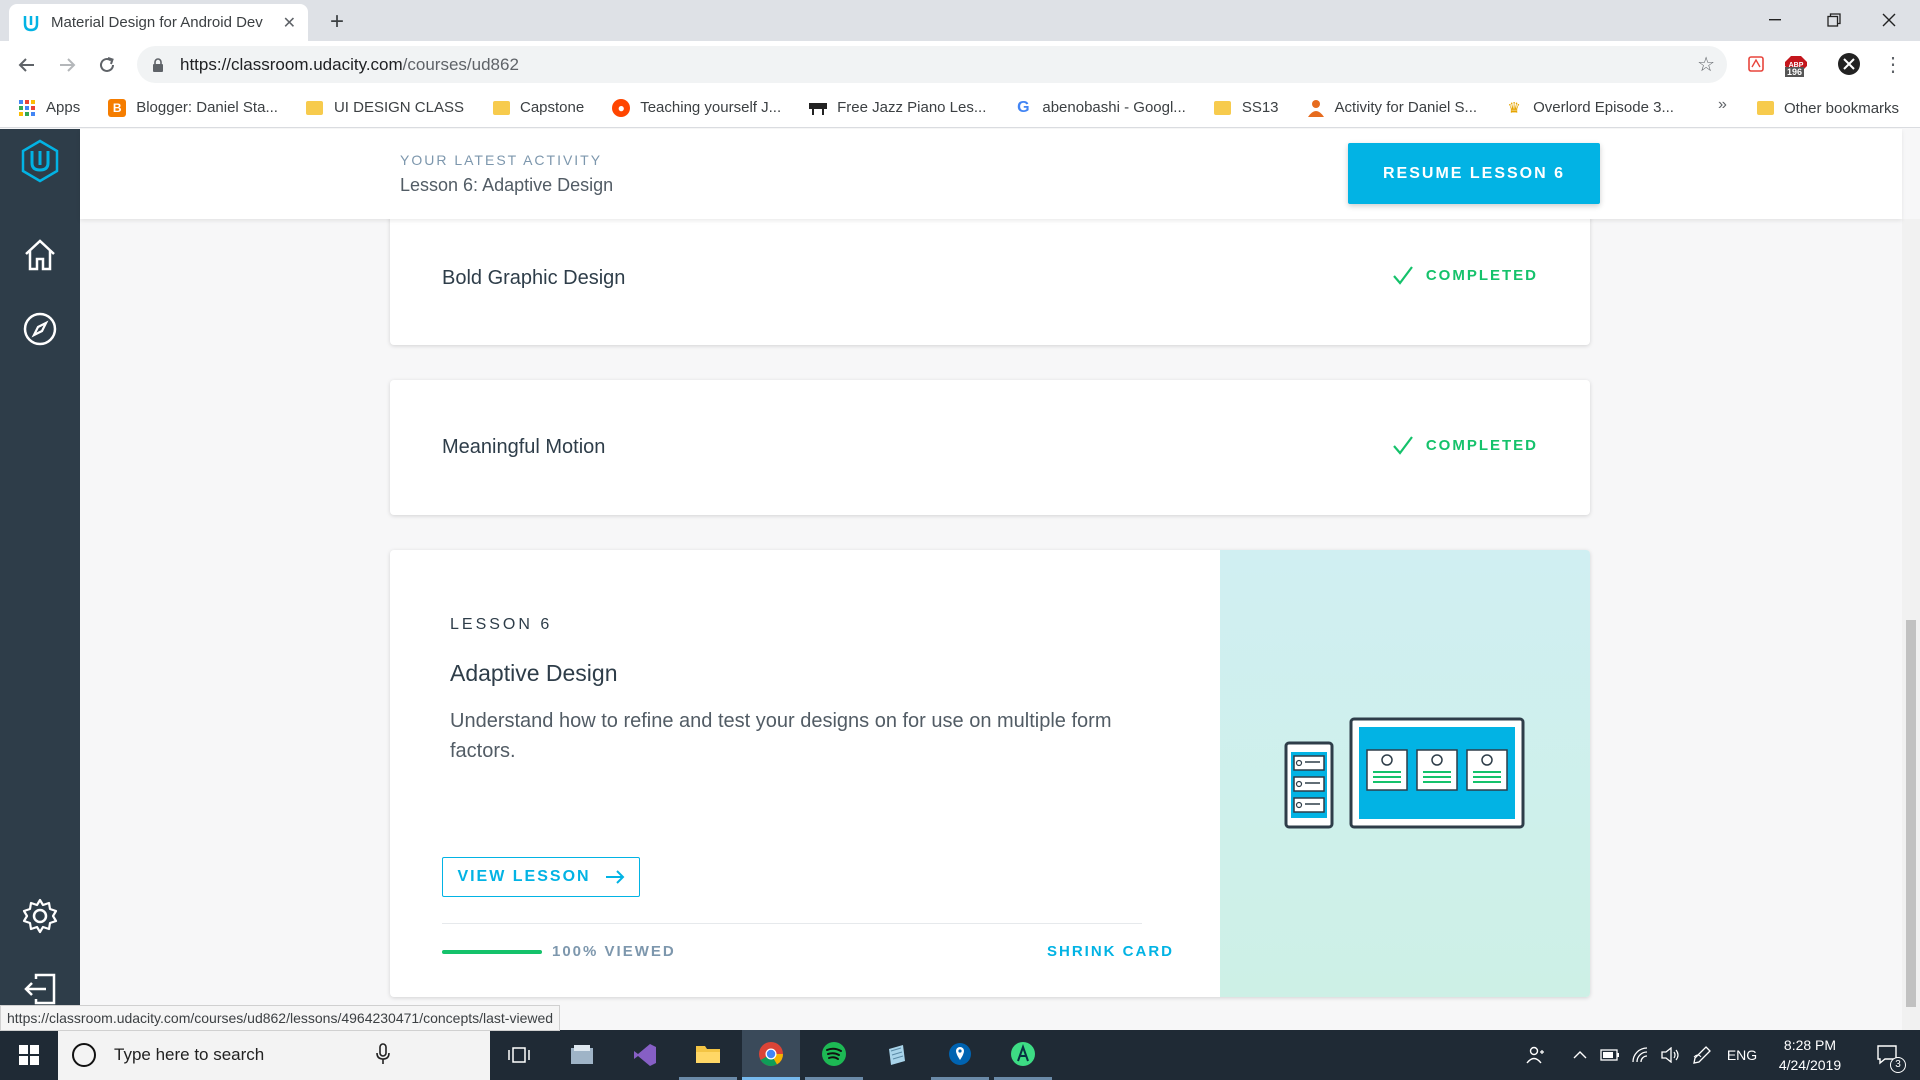  I want to click on google-icon: G, so click(1023, 107).